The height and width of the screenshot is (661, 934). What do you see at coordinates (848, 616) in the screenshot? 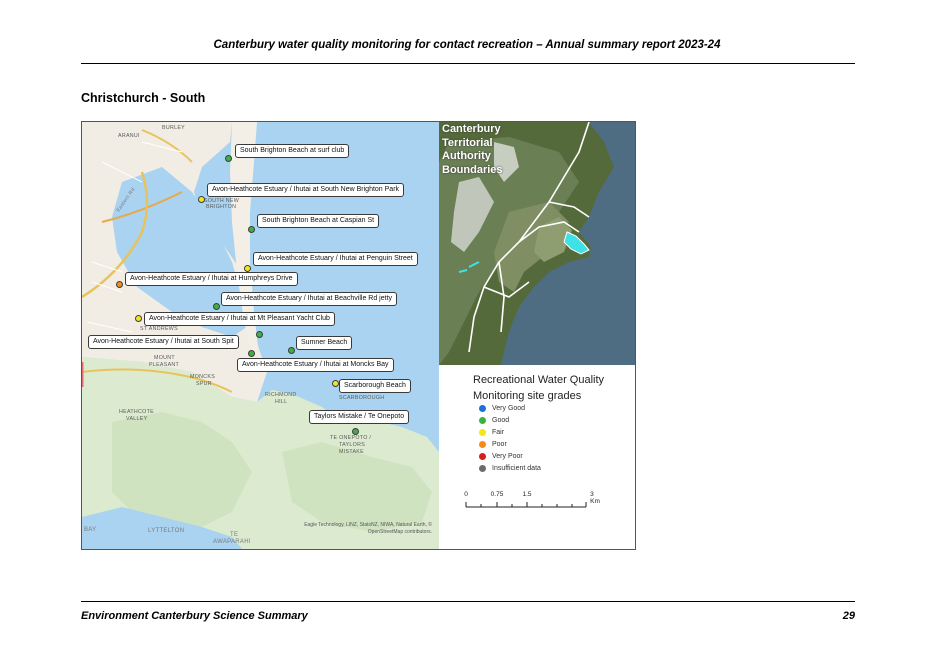
I see `footer-page-number: 29` at bounding box center [848, 616].